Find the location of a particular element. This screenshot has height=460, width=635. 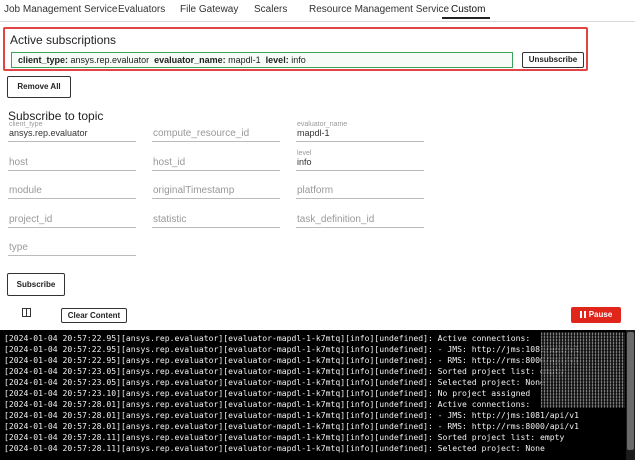

platform-field: platform is located at coordinates (360, 190).